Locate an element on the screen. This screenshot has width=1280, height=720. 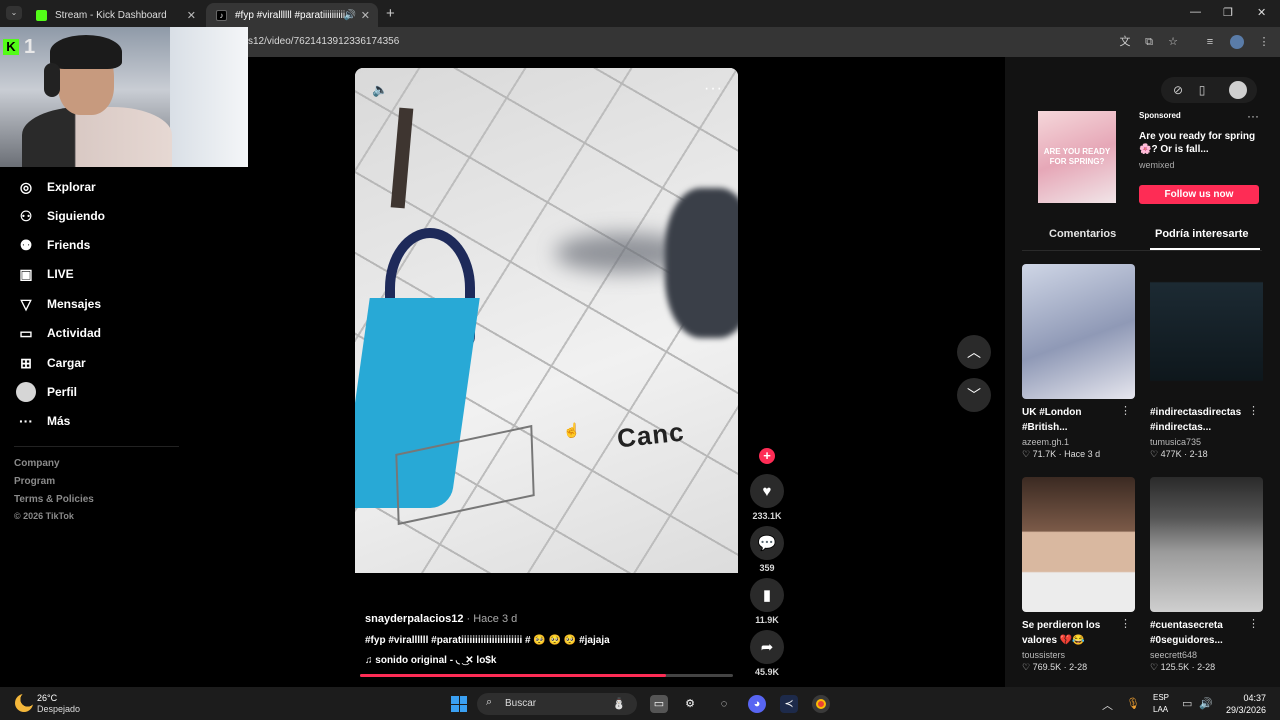
nav-actividad: ▭ Actividad is located at coordinates (58, 333).